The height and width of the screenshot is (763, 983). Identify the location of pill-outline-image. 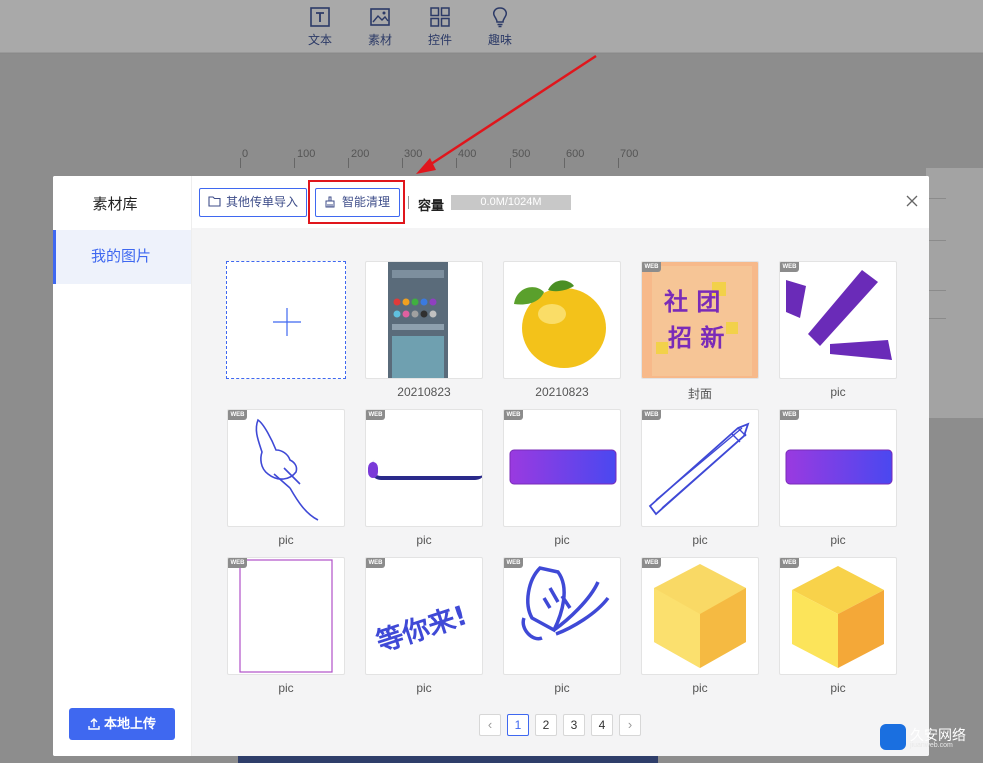
(425, 468).